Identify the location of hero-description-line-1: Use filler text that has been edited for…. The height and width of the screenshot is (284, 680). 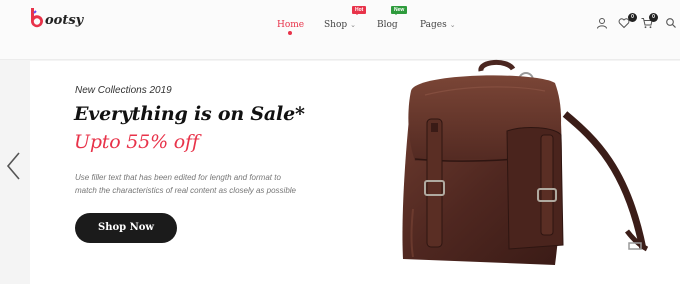
(178, 177).